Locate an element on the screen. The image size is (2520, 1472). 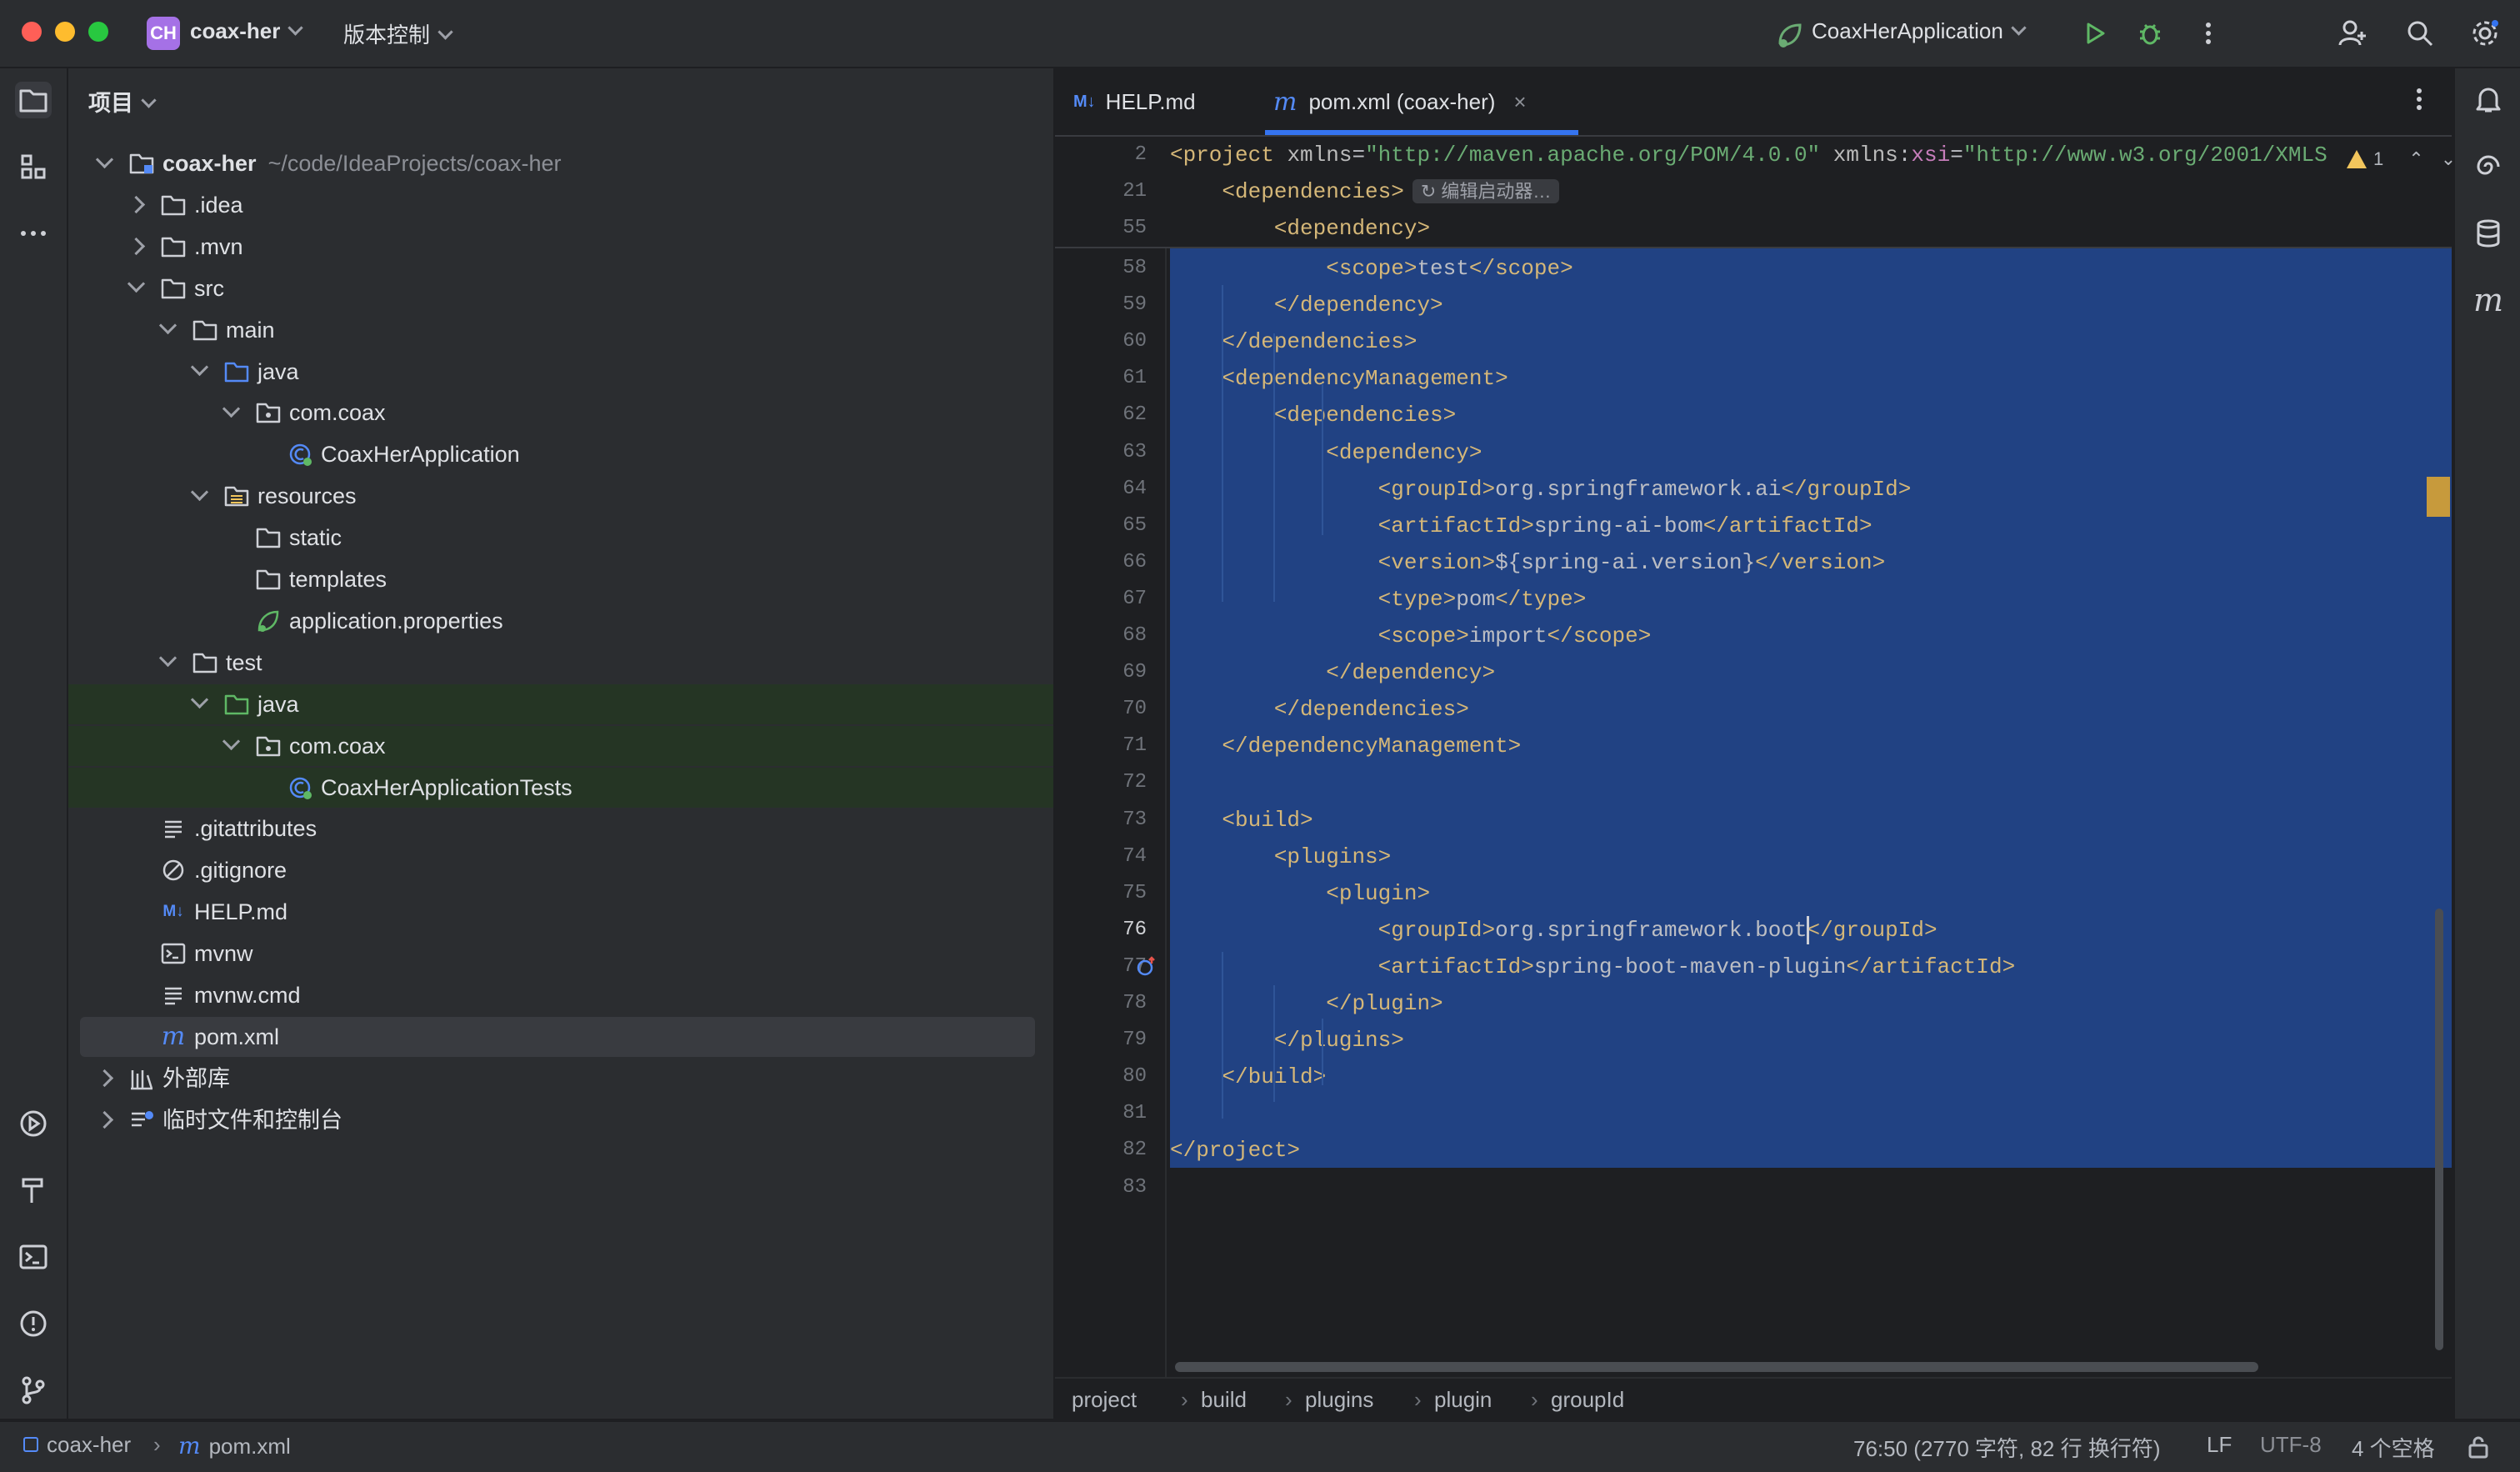
tree-folder-item: .idea is located at coordinates (560, 205).